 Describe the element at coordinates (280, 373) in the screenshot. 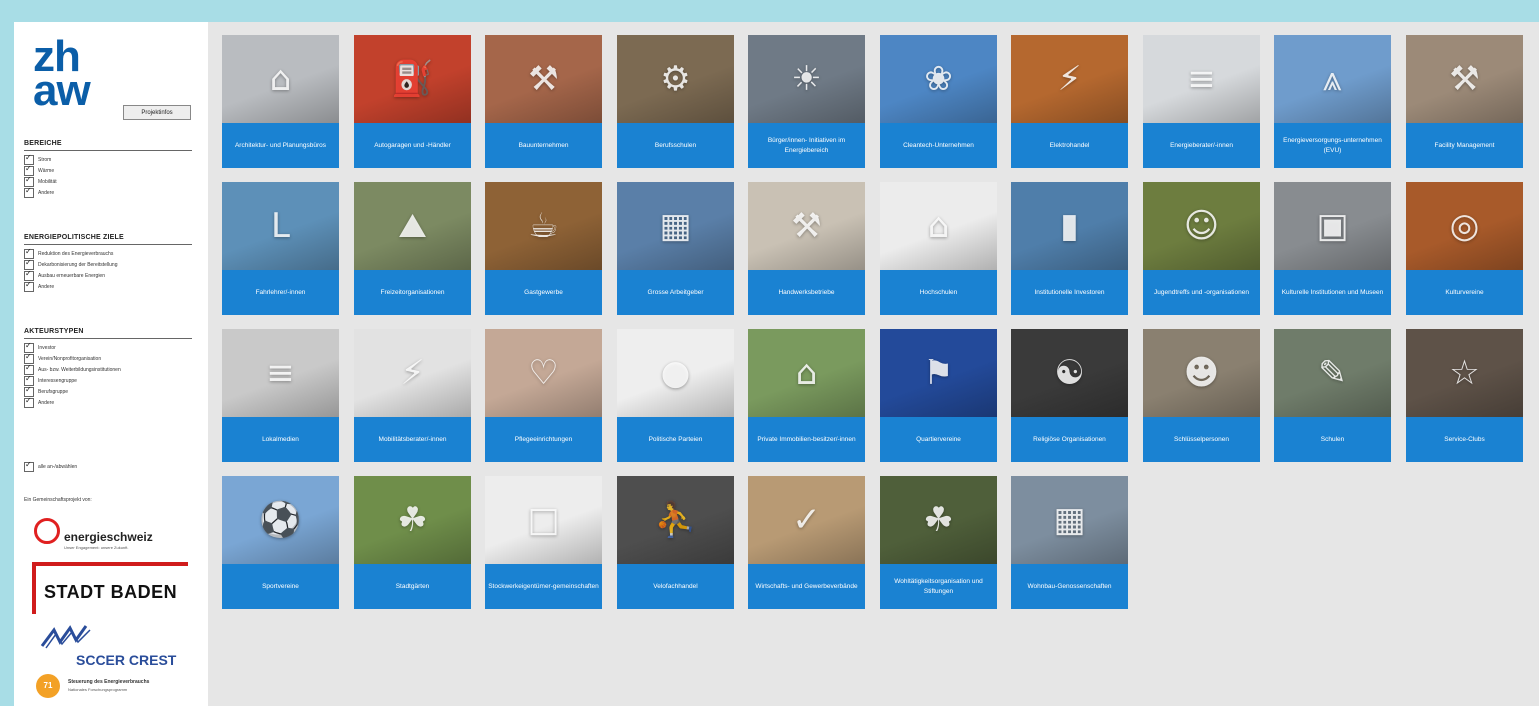

I see `newspaper-icon: ≡` at that location.